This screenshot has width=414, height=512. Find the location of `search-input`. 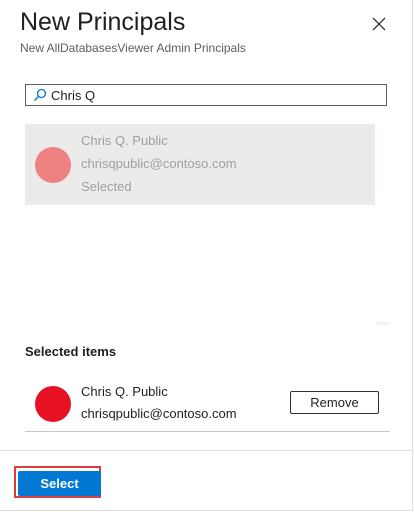

search-input is located at coordinates (209, 95).